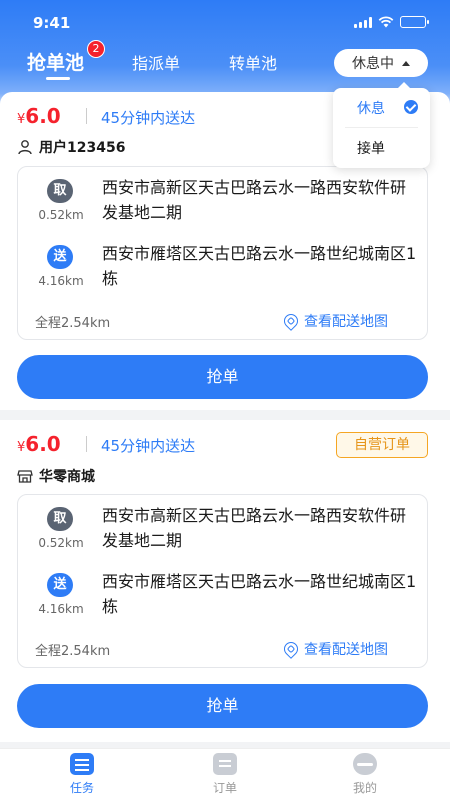 This screenshot has height=800, width=450. What do you see at coordinates (55, 61) in the screenshot?
I see `tab-grab-pool: 抢单池` at bounding box center [55, 61].